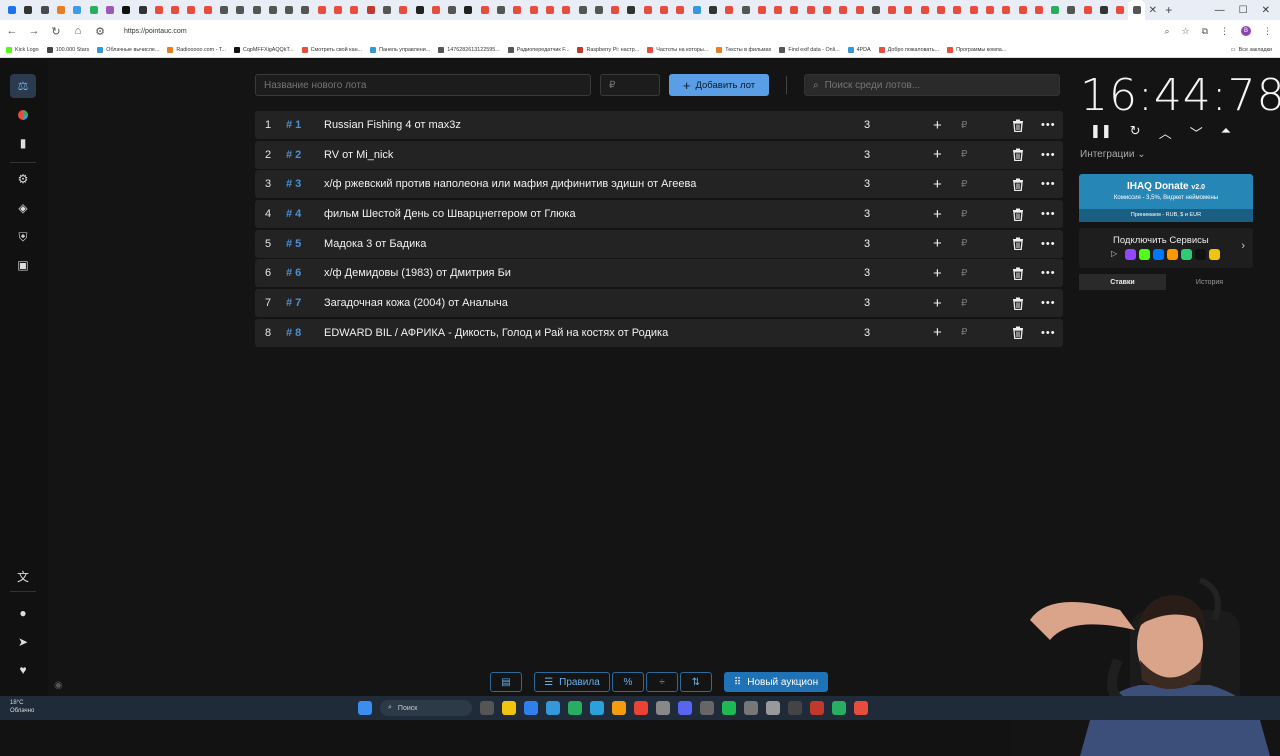 This screenshot has height=756, width=1280. I want to click on reset-icon: ↻, so click(1135, 132).